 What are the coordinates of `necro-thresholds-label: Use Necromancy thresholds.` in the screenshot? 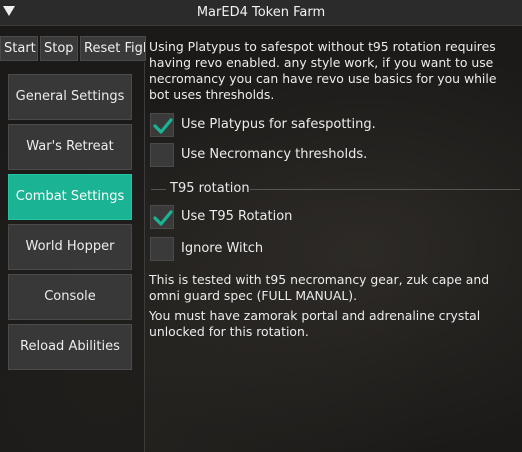 It's located at (274, 154).